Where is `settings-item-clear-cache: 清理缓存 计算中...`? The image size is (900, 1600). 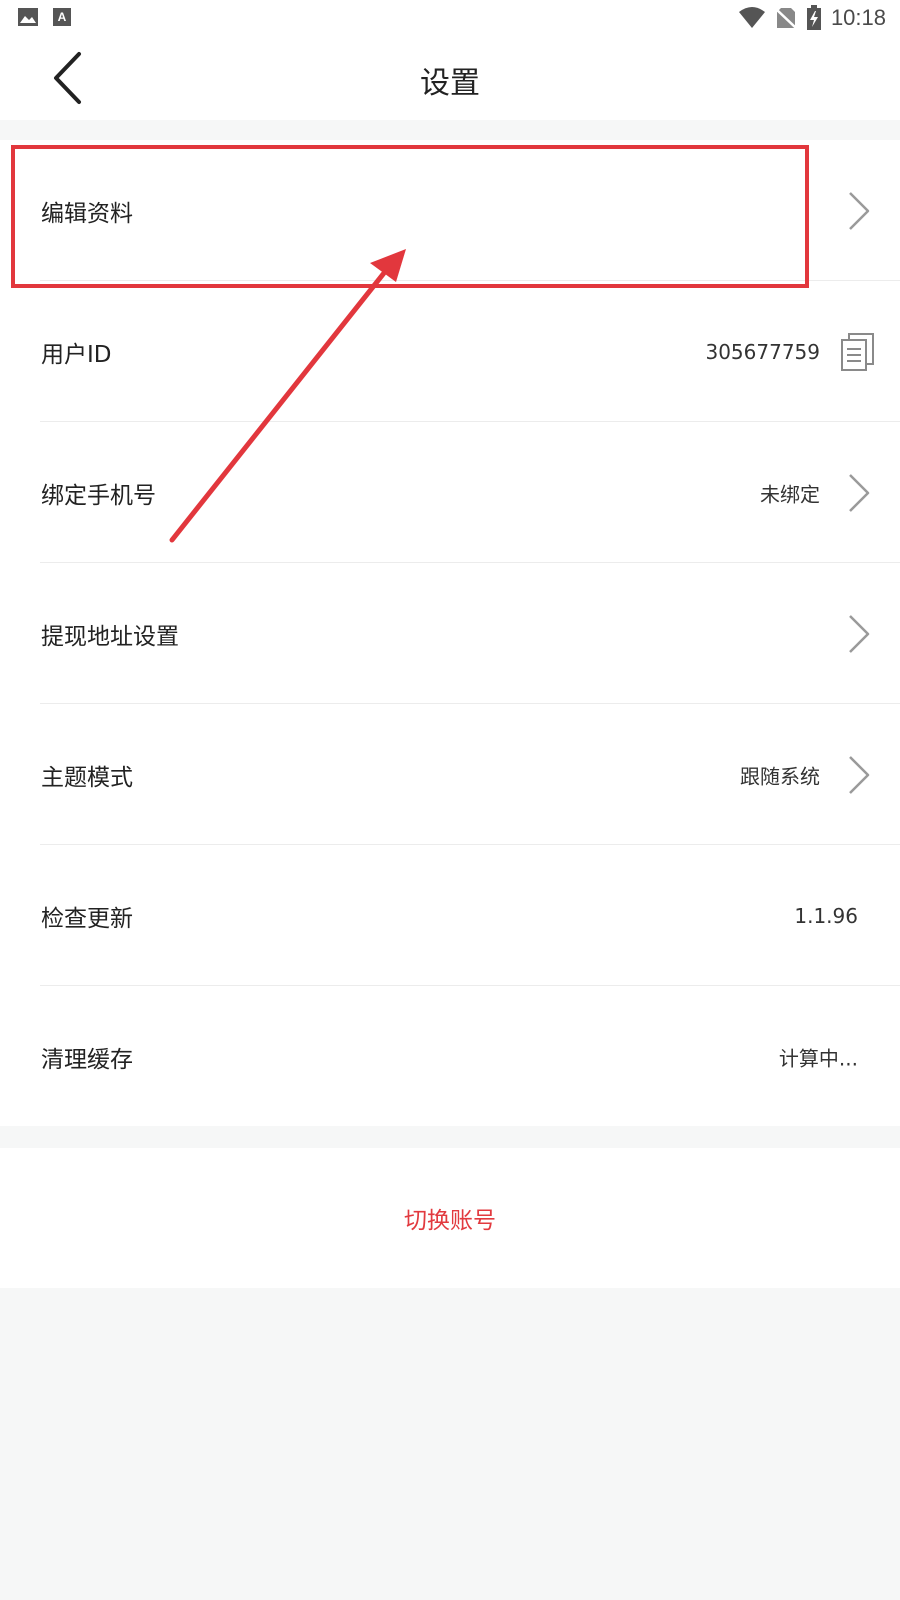
settings-item-clear-cache: 清理缓存 计算中... is located at coordinates (450, 1056).